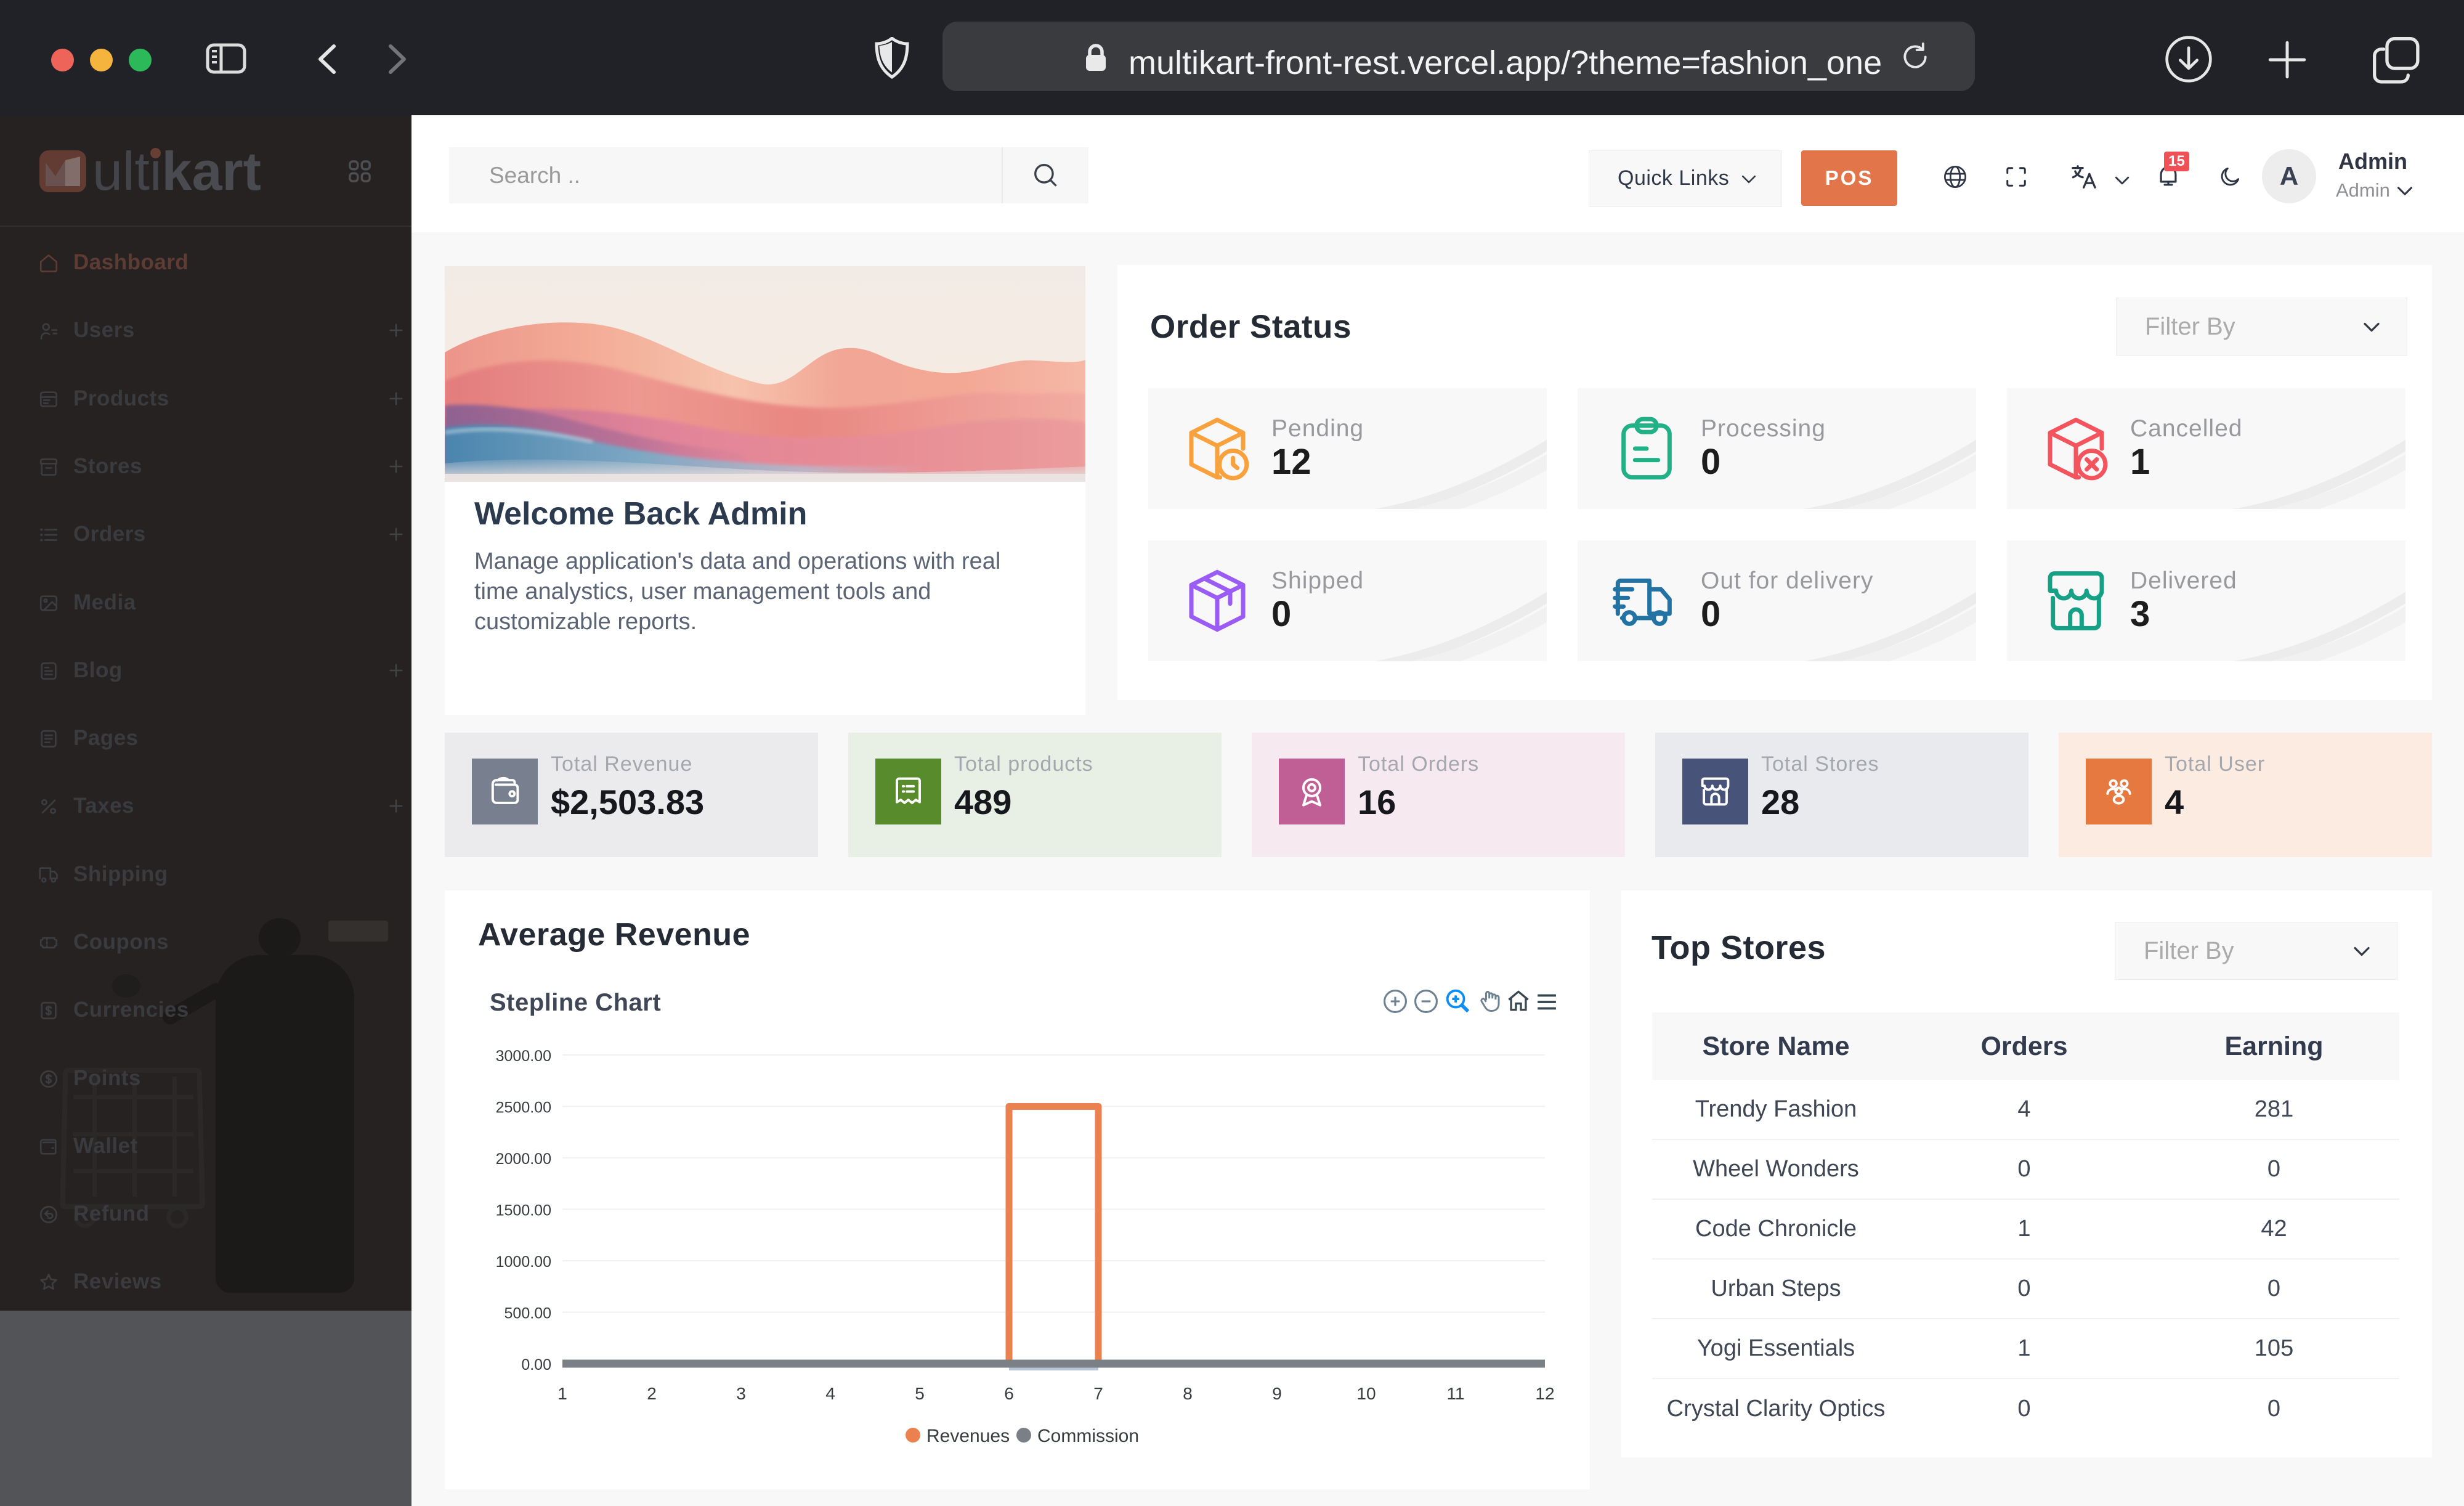 Image resolution: width=2464 pixels, height=1506 pixels. Describe the element at coordinates (528, 1313) in the screenshot. I see `svg-text: 500.00` at that location.